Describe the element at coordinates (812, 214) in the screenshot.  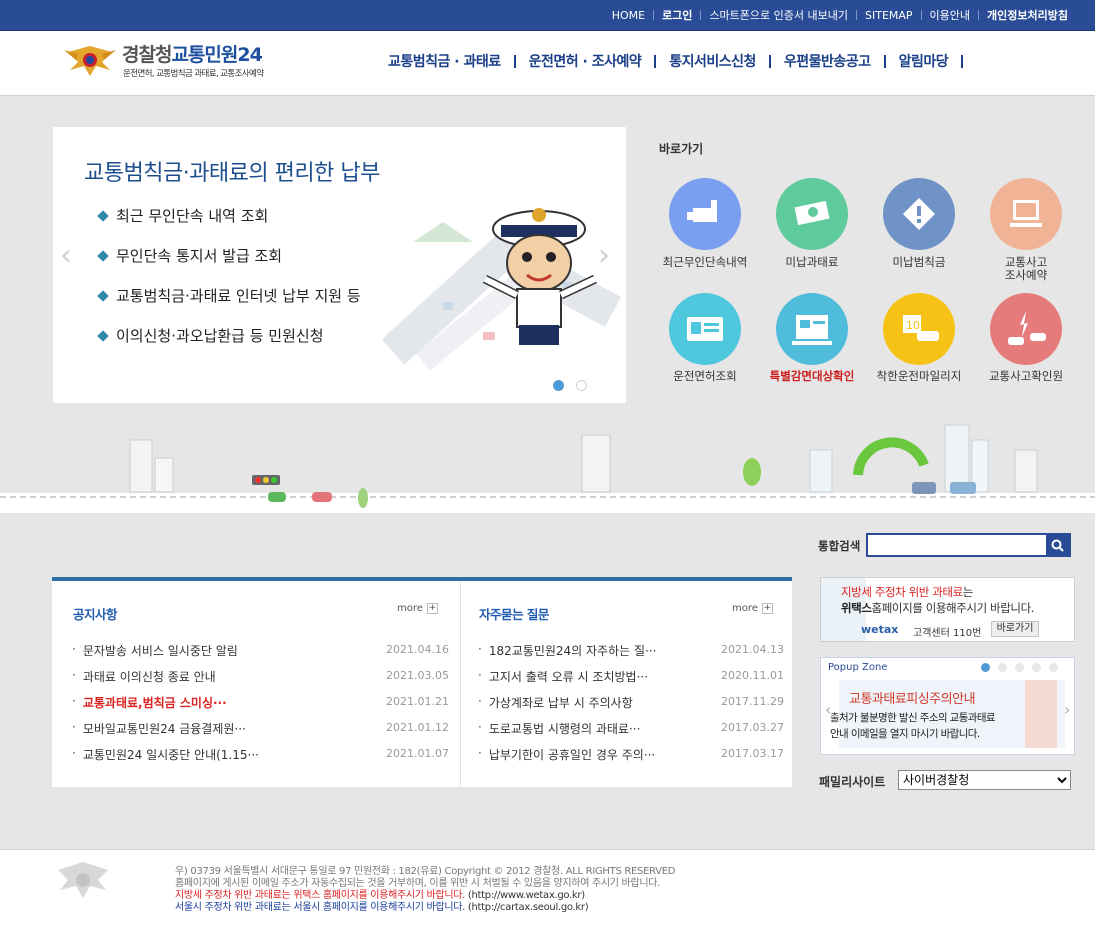
I see `quick-link-unpaid-fine` at that location.